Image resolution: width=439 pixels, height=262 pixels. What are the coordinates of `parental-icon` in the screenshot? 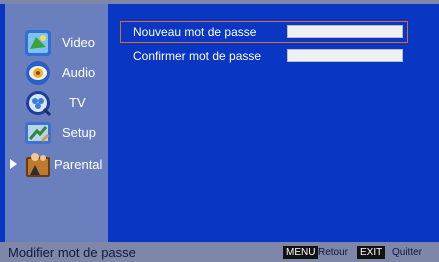 It's located at (38, 165).